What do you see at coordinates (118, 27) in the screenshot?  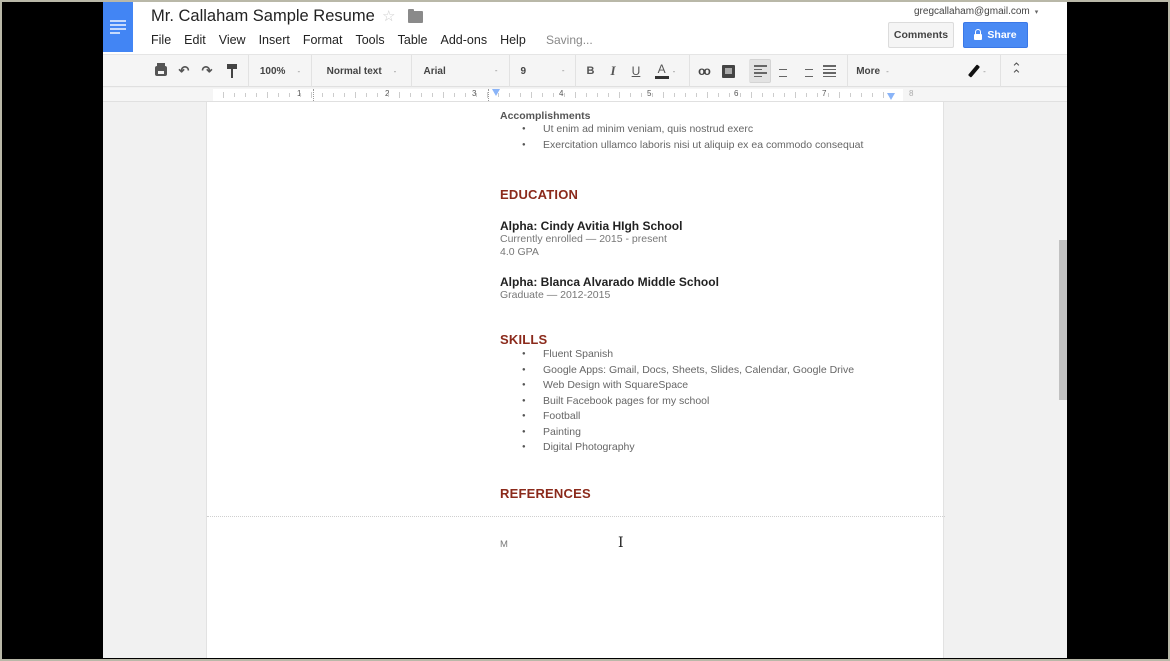 I see `docs-home-icon` at bounding box center [118, 27].